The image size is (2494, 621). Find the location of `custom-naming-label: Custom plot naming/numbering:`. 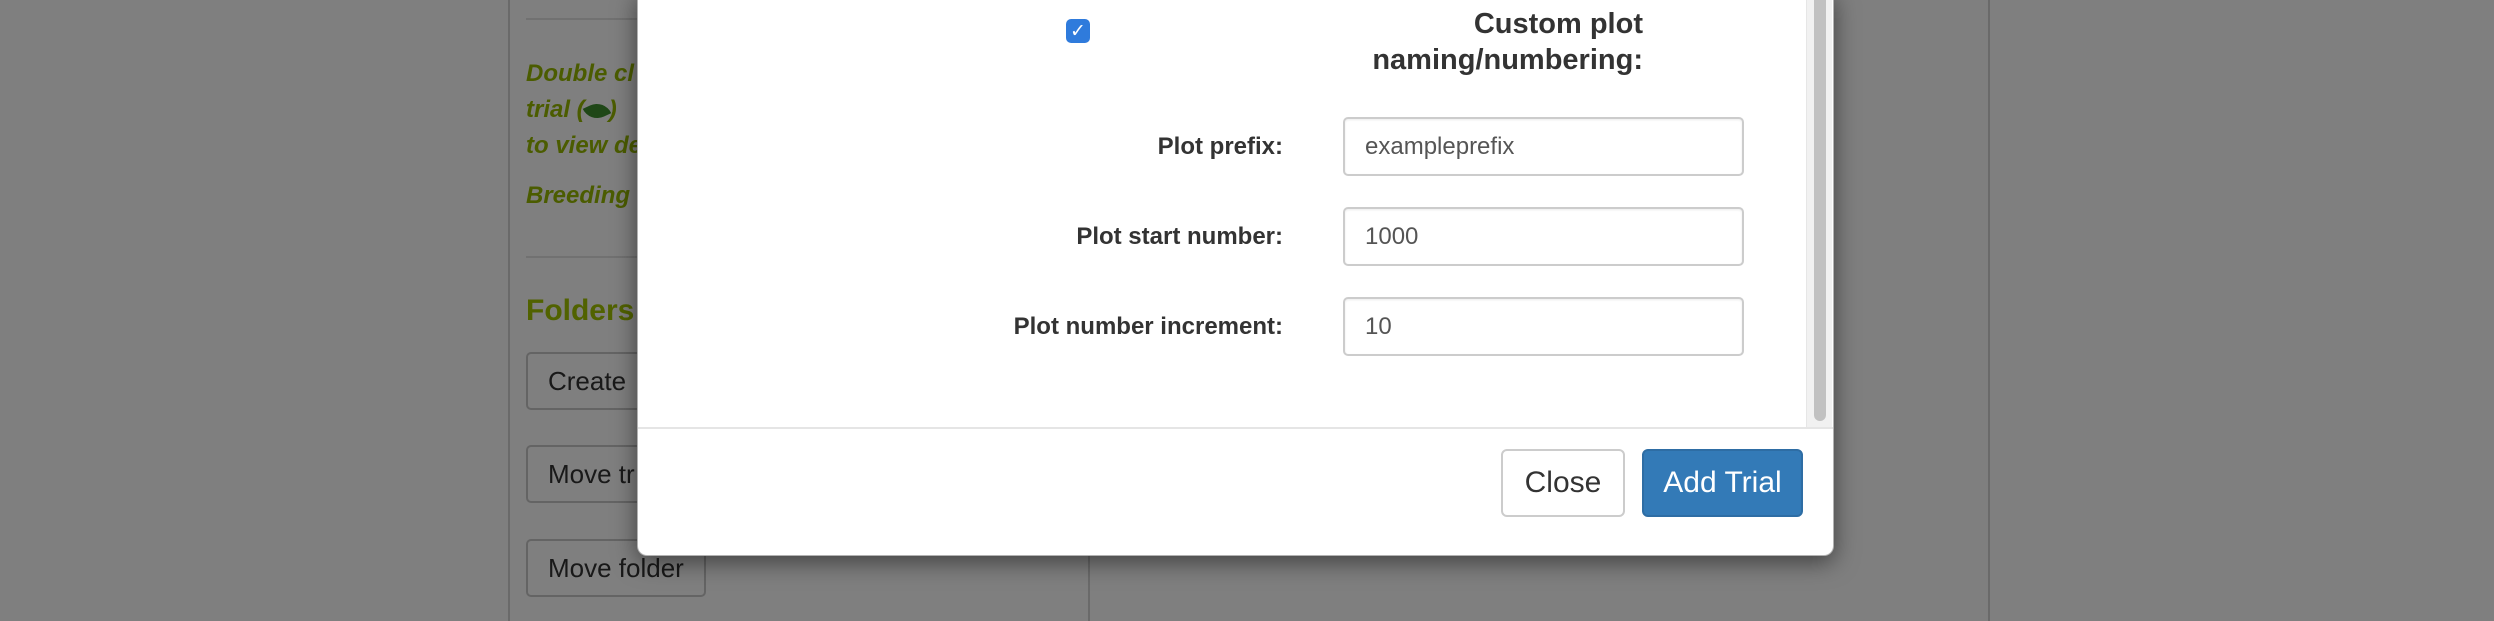

custom-naming-label: Custom plot naming/numbering: is located at coordinates (1507, 42).